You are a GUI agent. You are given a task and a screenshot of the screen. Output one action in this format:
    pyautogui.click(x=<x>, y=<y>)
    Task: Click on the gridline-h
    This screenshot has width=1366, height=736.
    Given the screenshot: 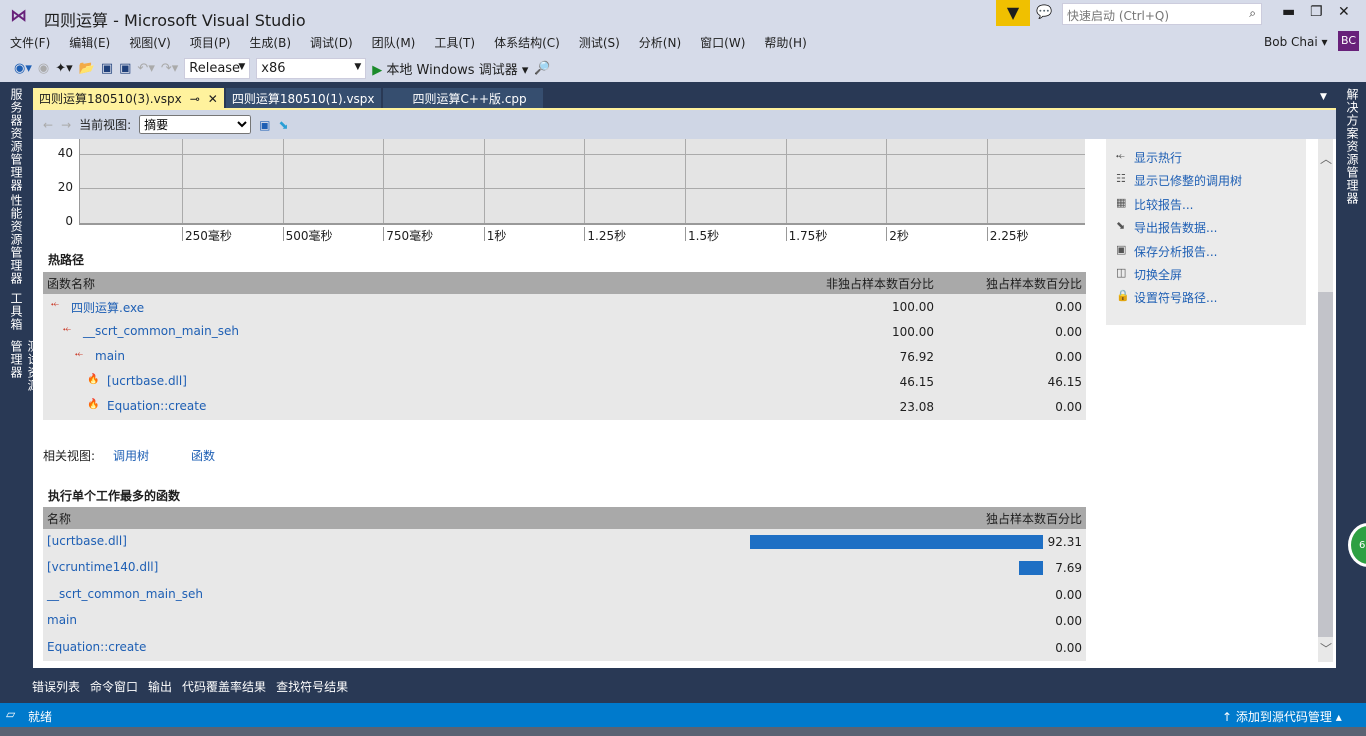 What is the action you would take?
    pyautogui.click(x=582, y=188)
    